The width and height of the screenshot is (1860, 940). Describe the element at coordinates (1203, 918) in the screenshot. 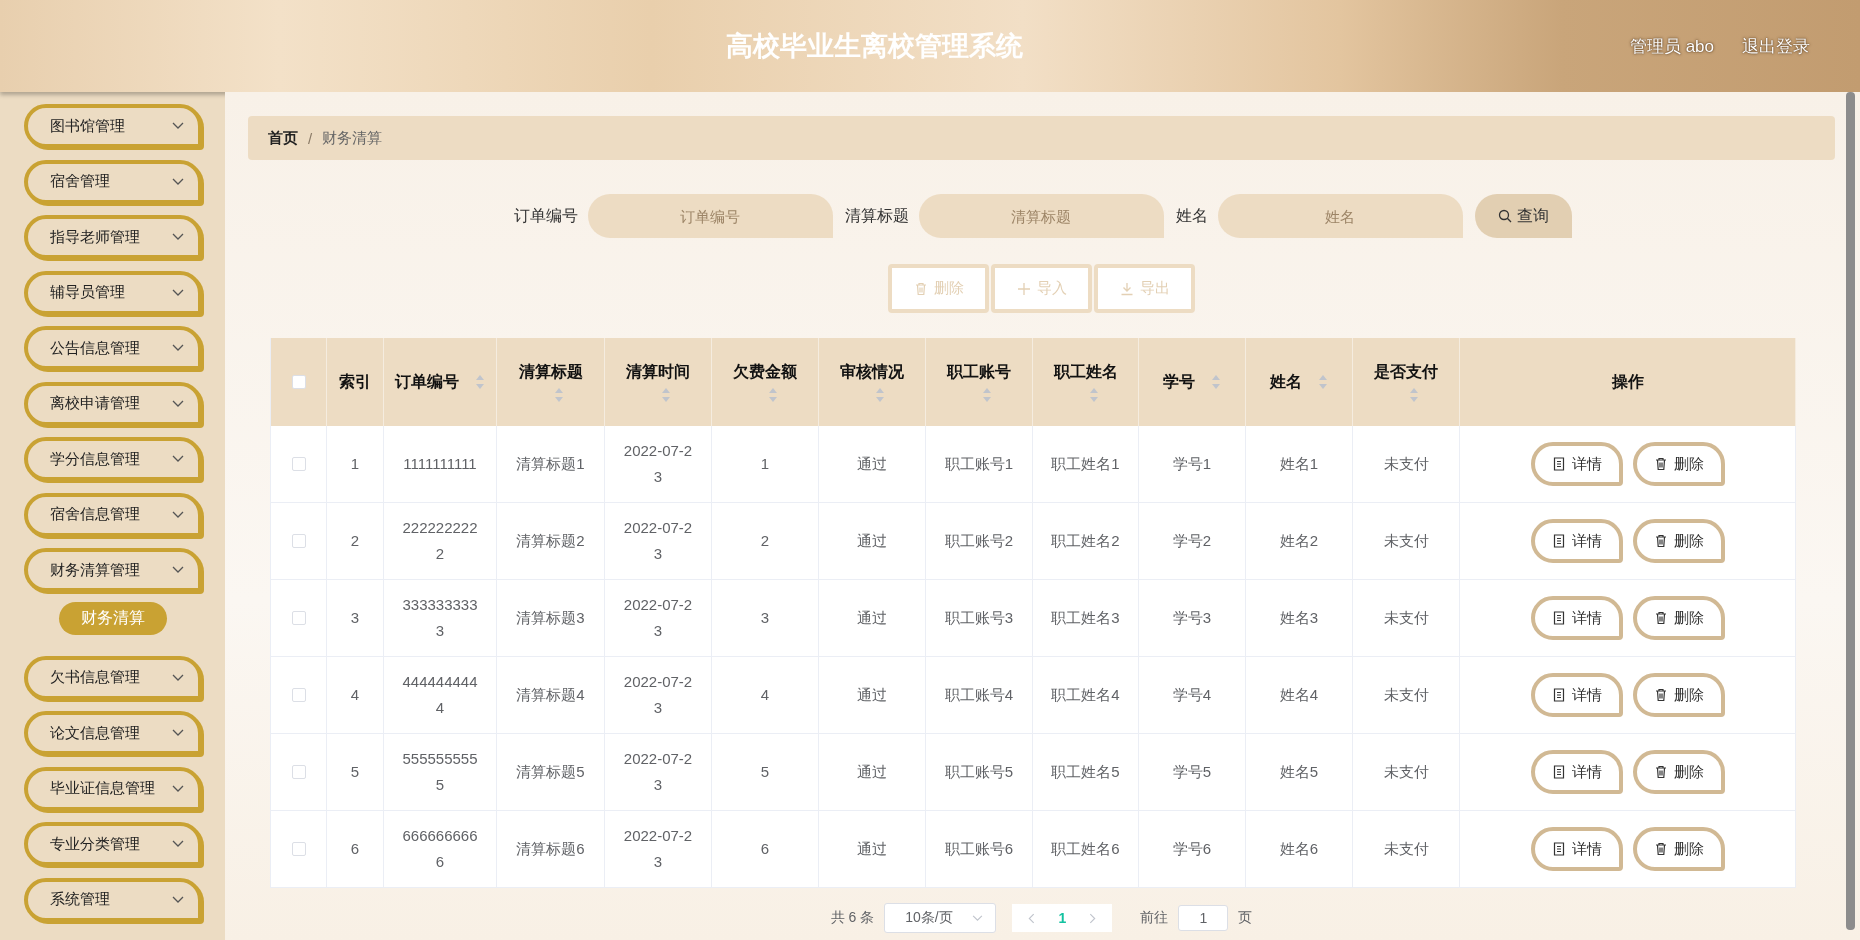

I see `page-input: 1` at that location.